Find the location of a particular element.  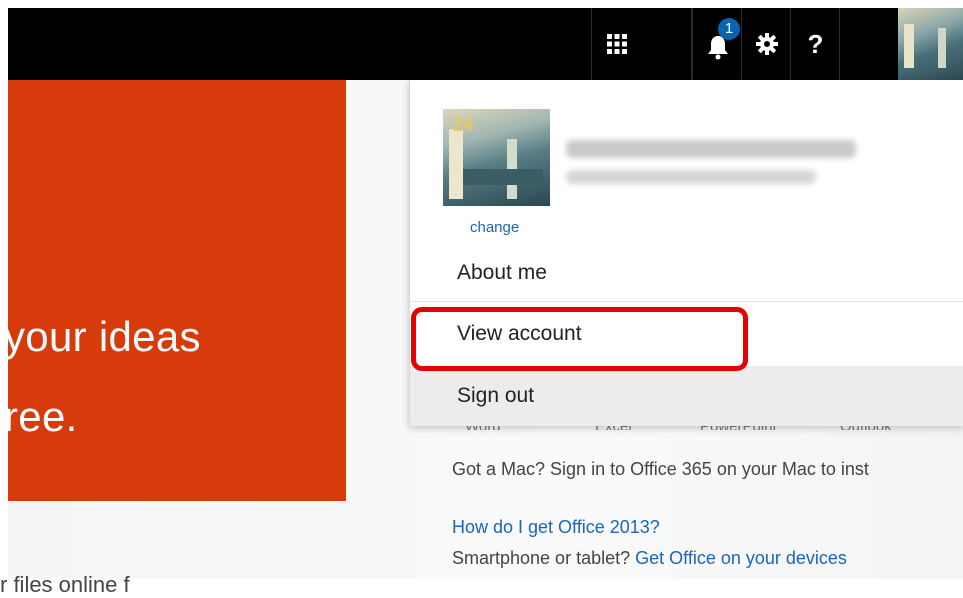

menu-divider is located at coordinates (686, 301).